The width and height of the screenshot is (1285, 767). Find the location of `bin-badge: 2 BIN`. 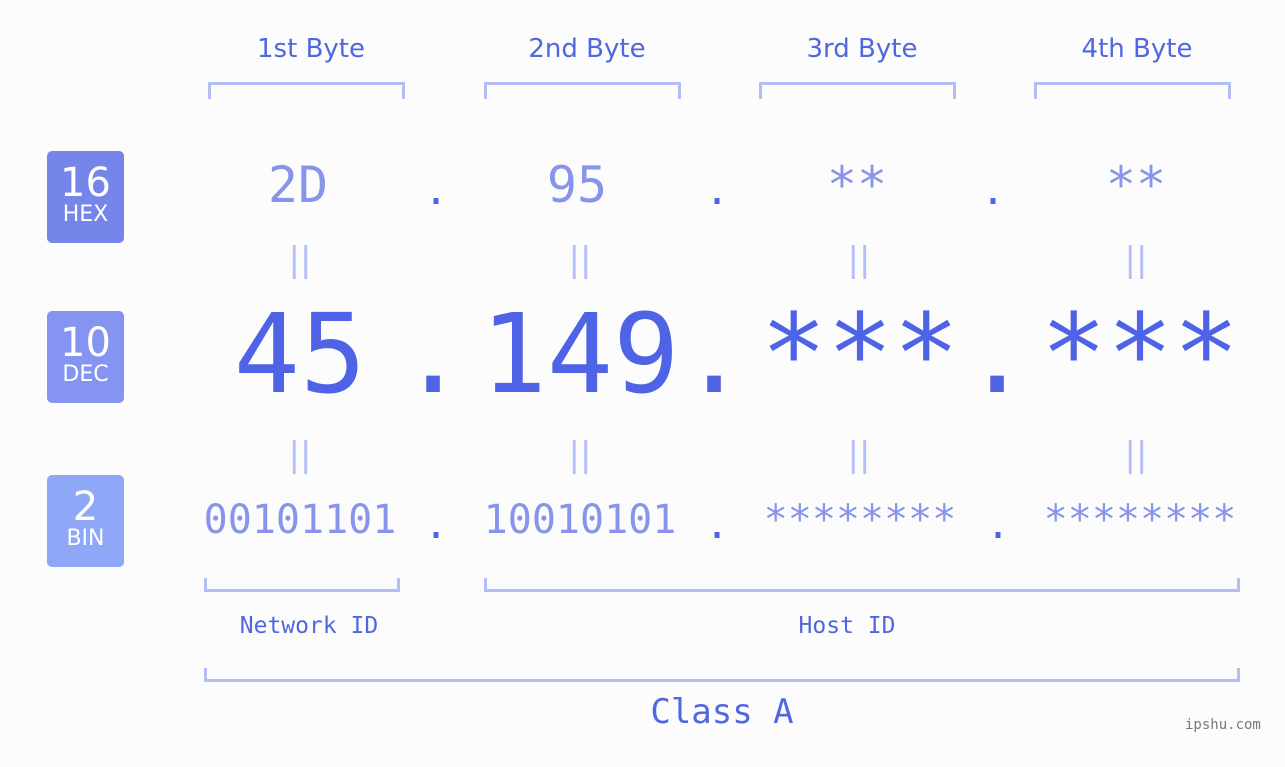

bin-badge: 2 BIN is located at coordinates (85, 521).